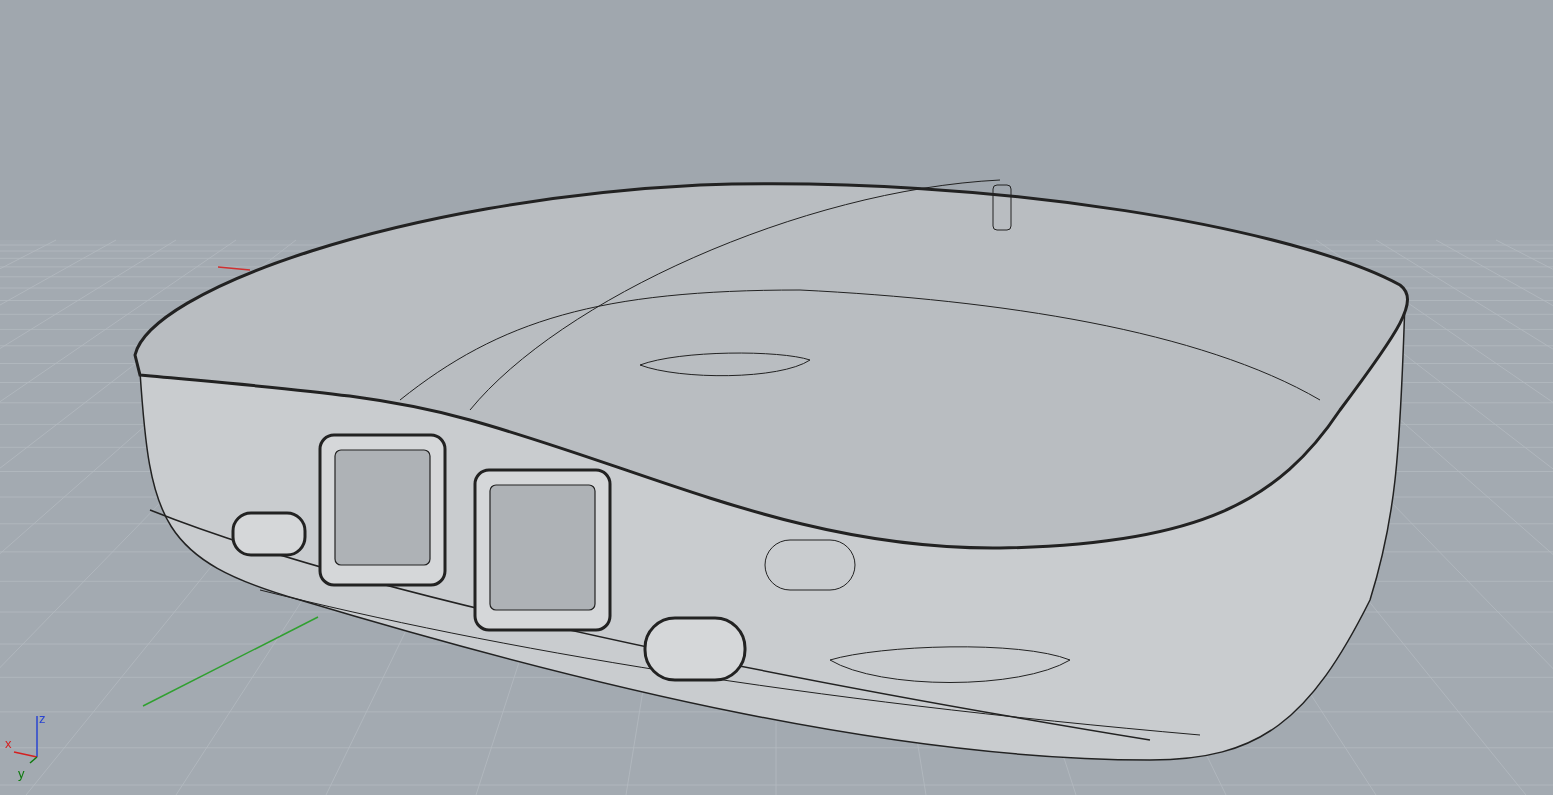 This screenshot has width=1553, height=795. Describe the element at coordinates (234, 268) in the screenshot. I see `x-axis-line` at that location.